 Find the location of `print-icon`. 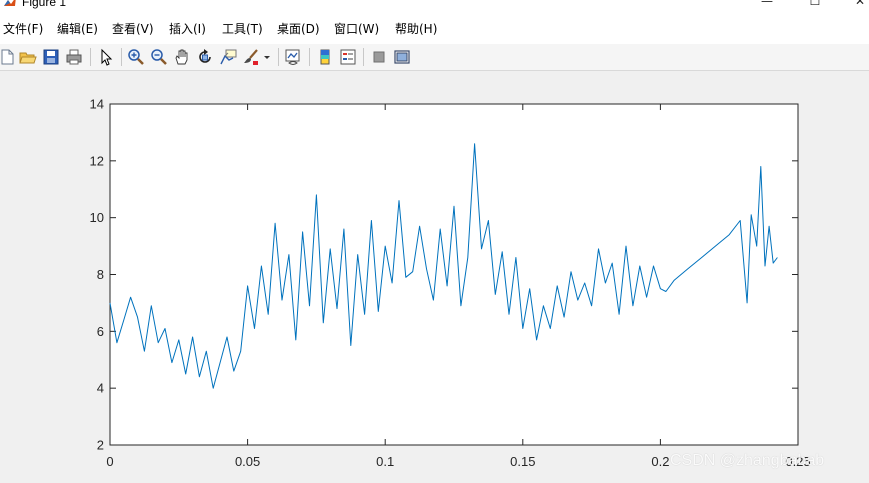

print-icon is located at coordinates (74, 57).